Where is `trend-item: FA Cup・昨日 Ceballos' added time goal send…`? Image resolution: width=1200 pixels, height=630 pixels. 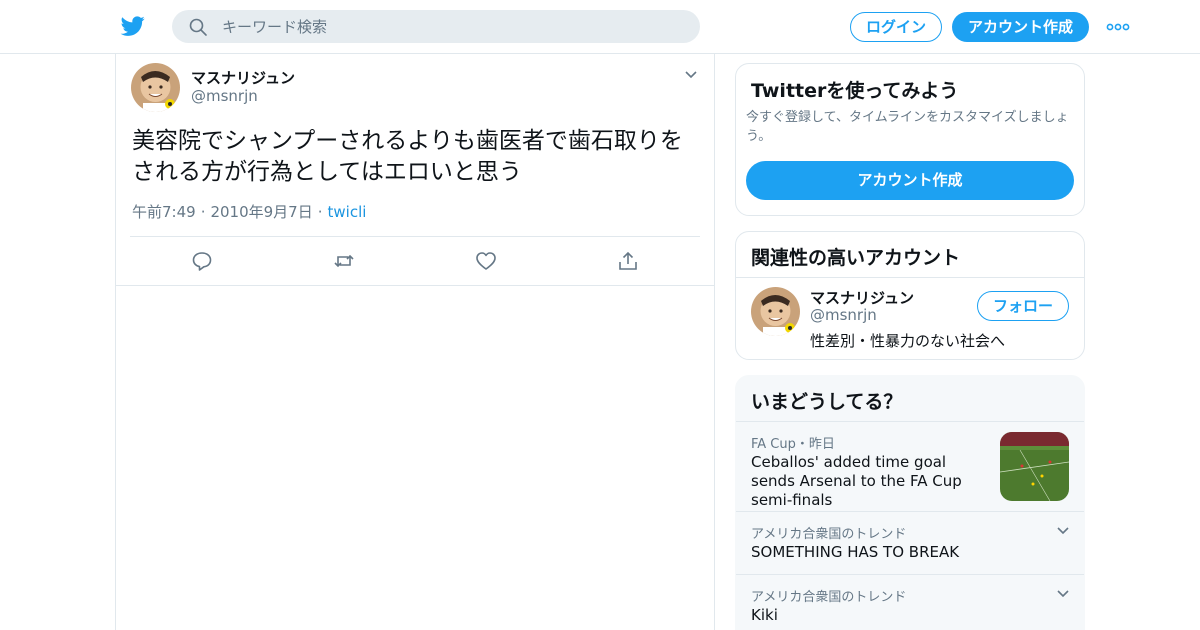
trend-item: FA Cup・昨日 Ceballos' added time goal send… is located at coordinates (910, 466).